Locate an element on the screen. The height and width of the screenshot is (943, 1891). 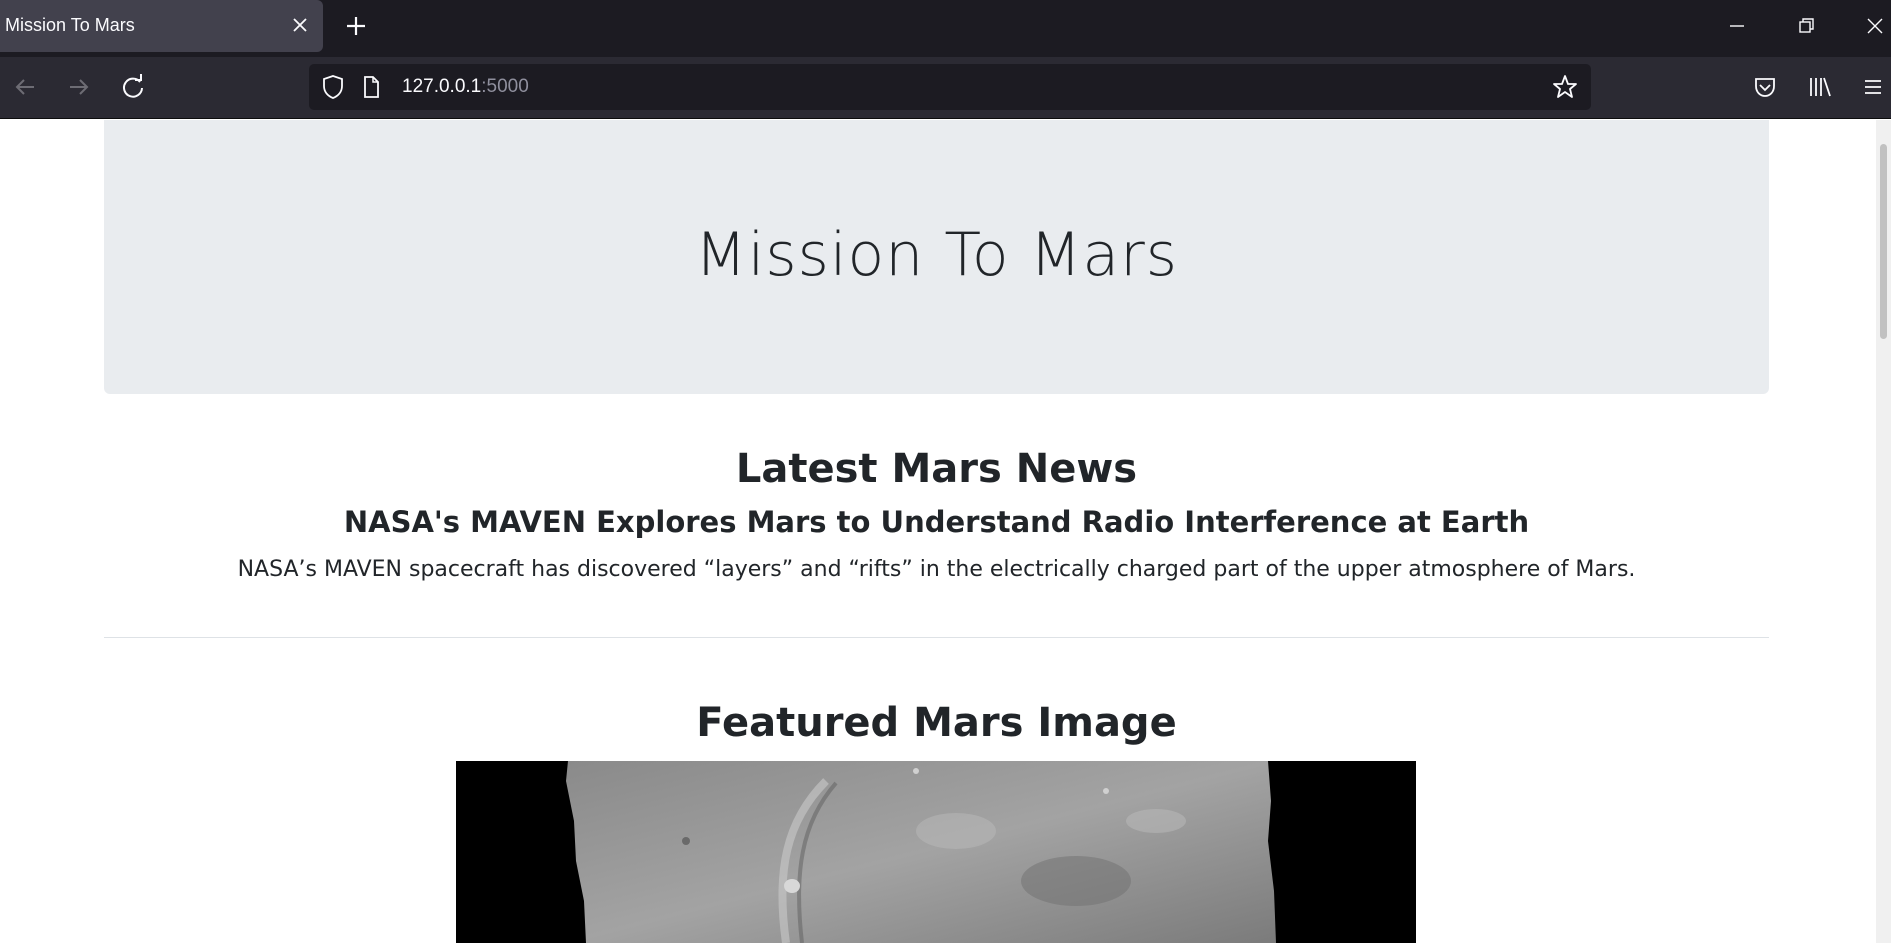
tab-title: Mission To Mars is located at coordinates (70, 25).